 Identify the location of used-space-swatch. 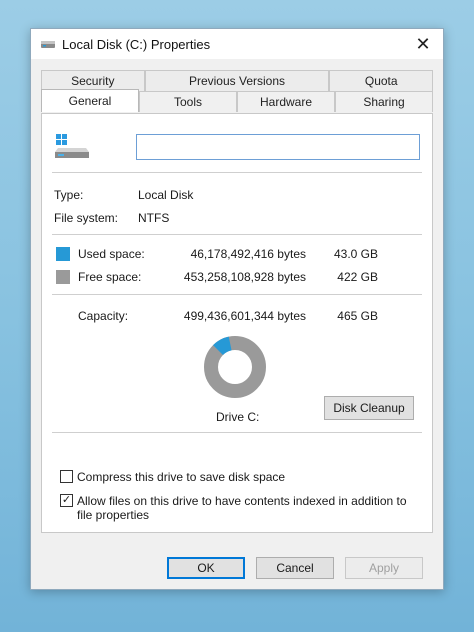
(63, 254).